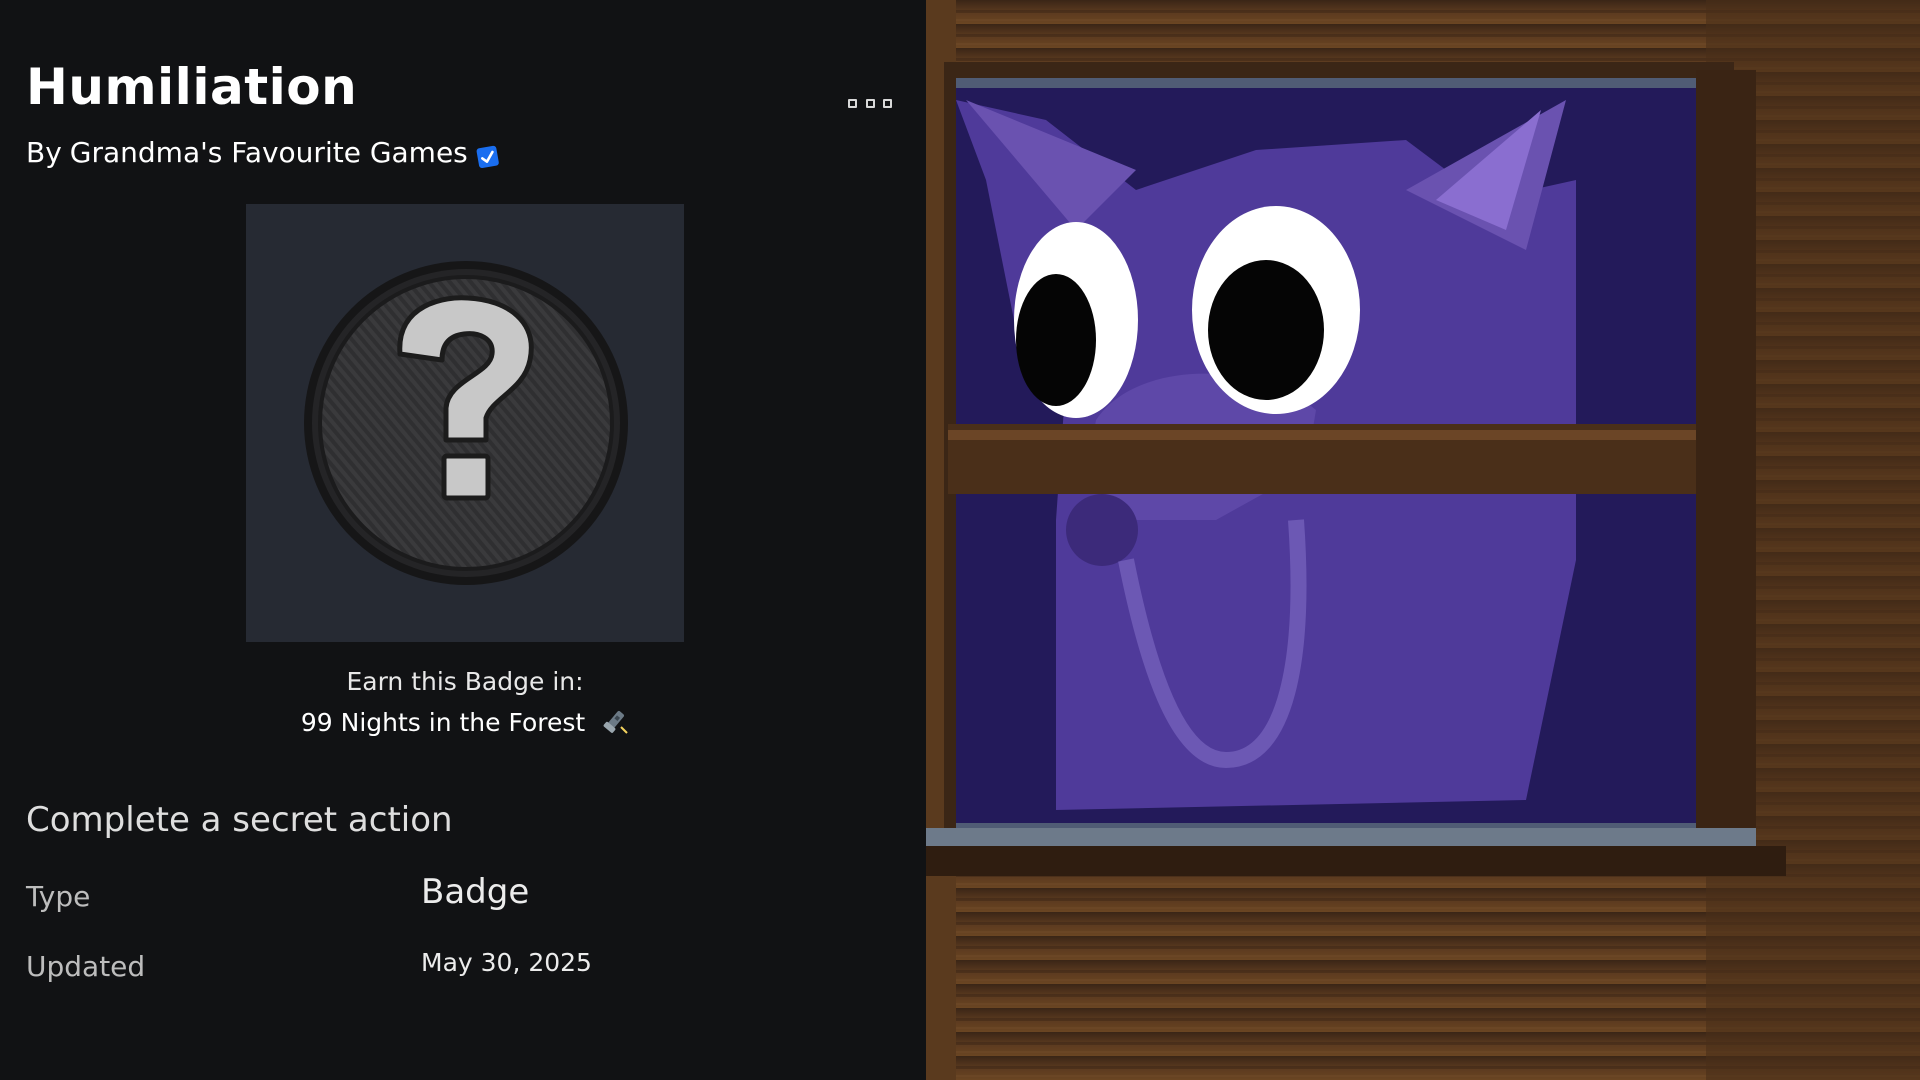 The image size is (1920, 1080). I want to click on type-value: Badge, so click(475, 892).